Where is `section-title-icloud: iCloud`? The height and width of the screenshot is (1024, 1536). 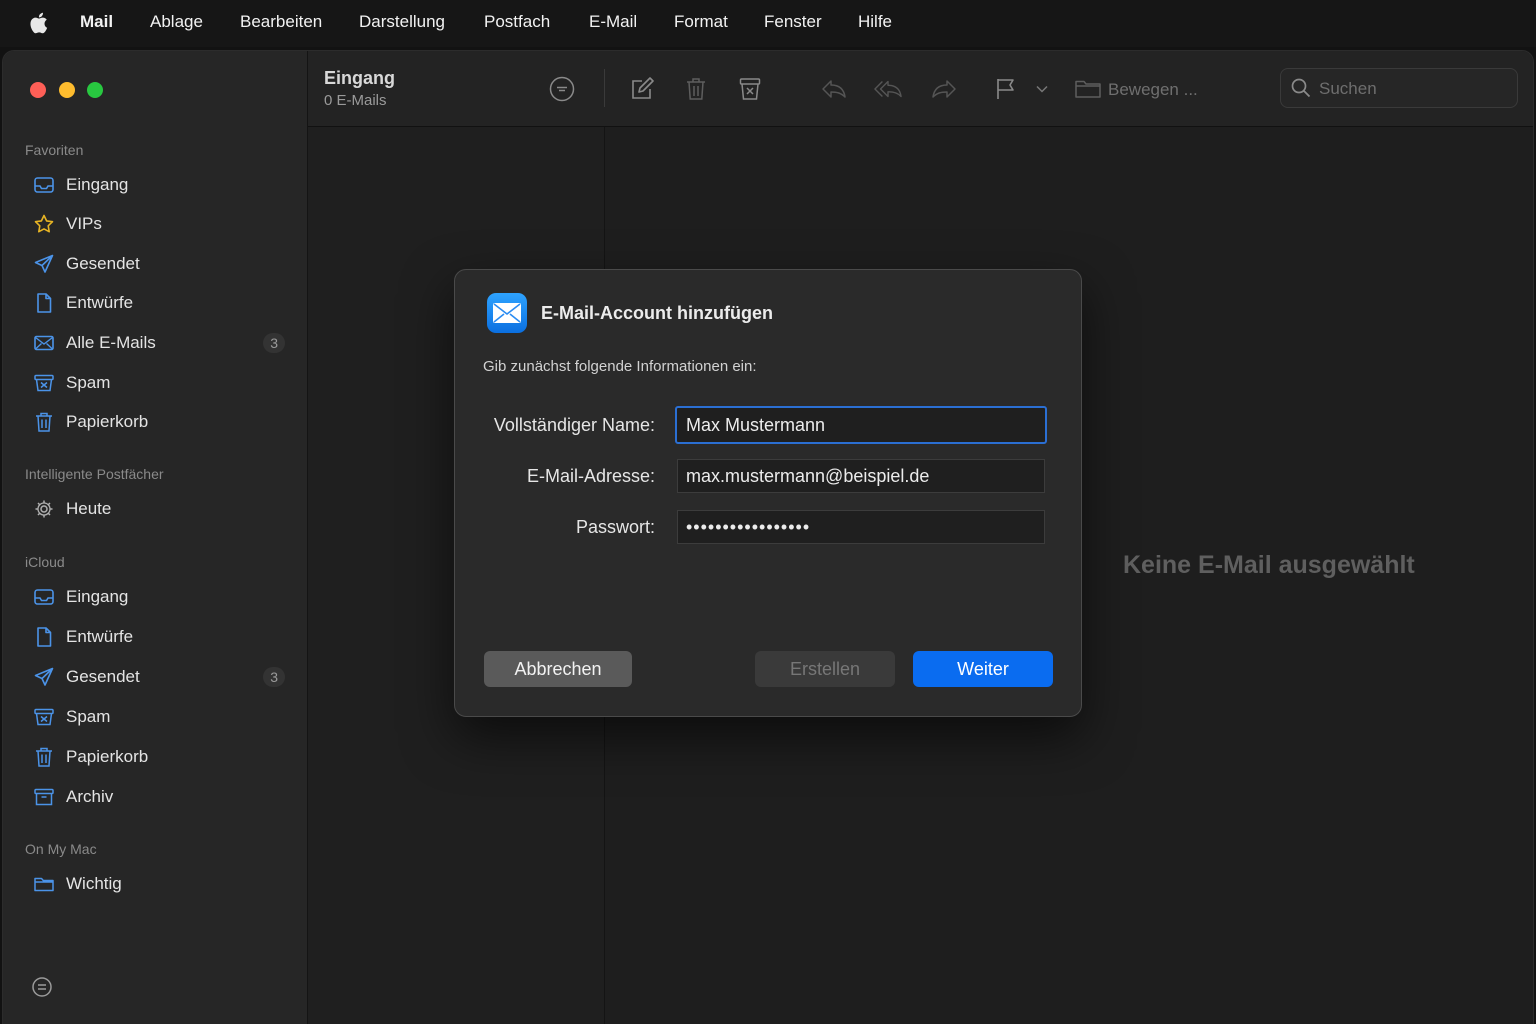
section-title-icloud: iCloud is located at coordinates (45, 562).